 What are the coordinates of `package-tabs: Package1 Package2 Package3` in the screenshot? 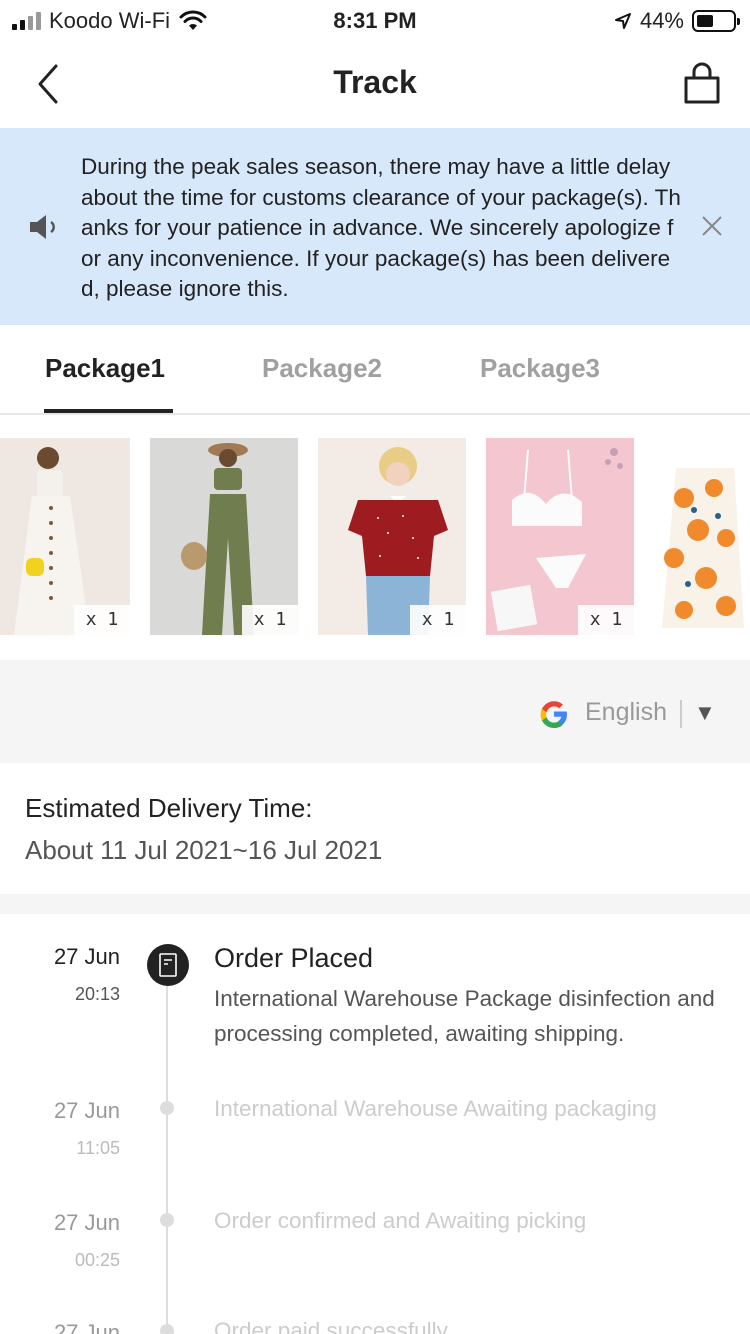 It's located at (375, 370).